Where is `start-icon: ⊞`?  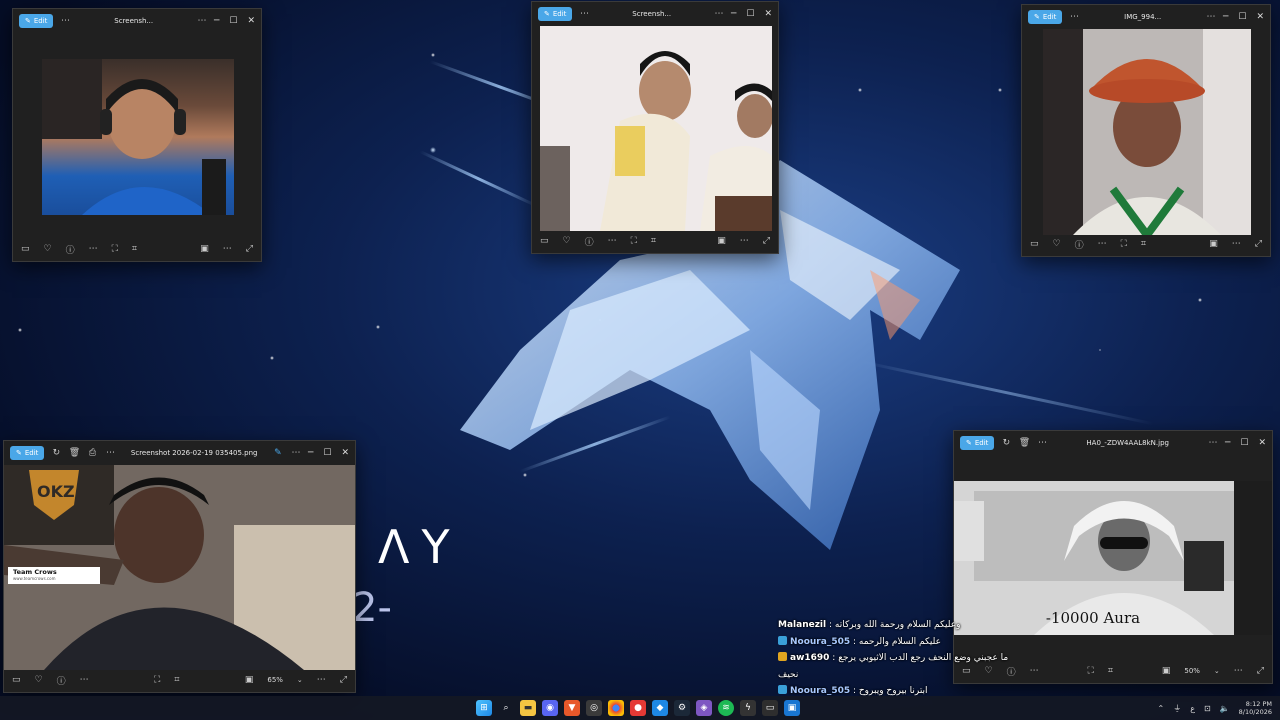
start-icon: ⊞ is located at coordinates (484, 708).